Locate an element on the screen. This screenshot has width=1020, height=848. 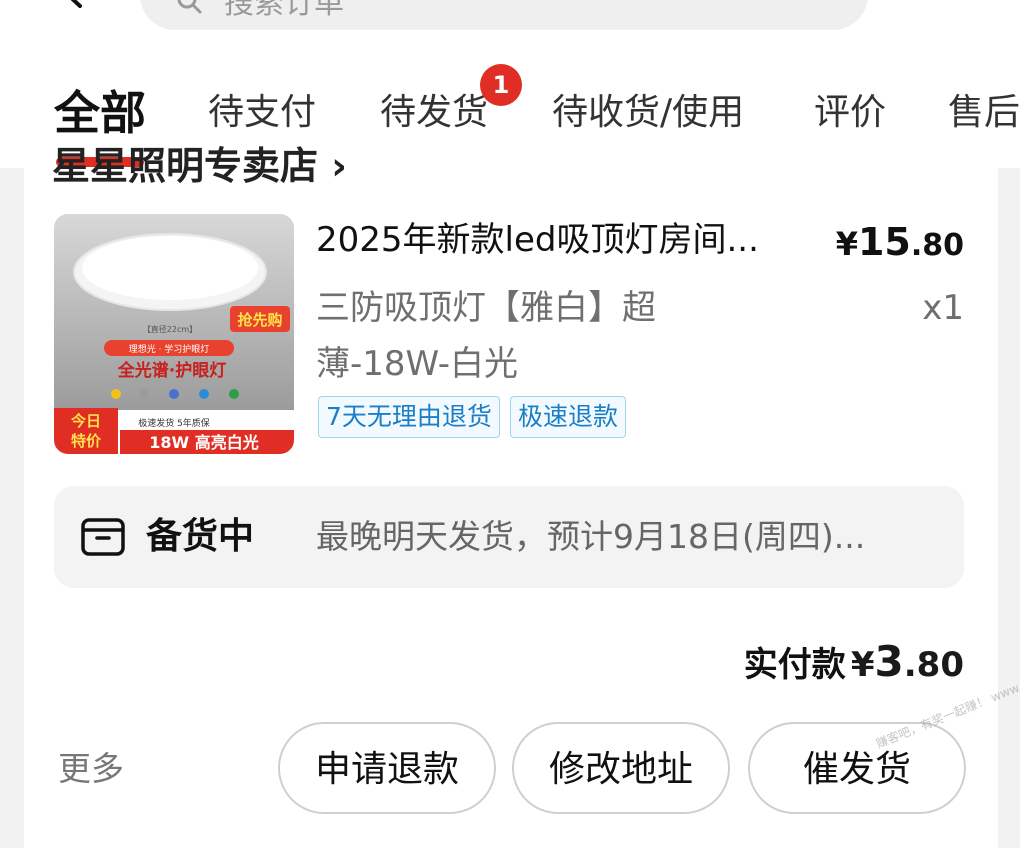
back-arrow-icon is located at coordinates (73, 4).